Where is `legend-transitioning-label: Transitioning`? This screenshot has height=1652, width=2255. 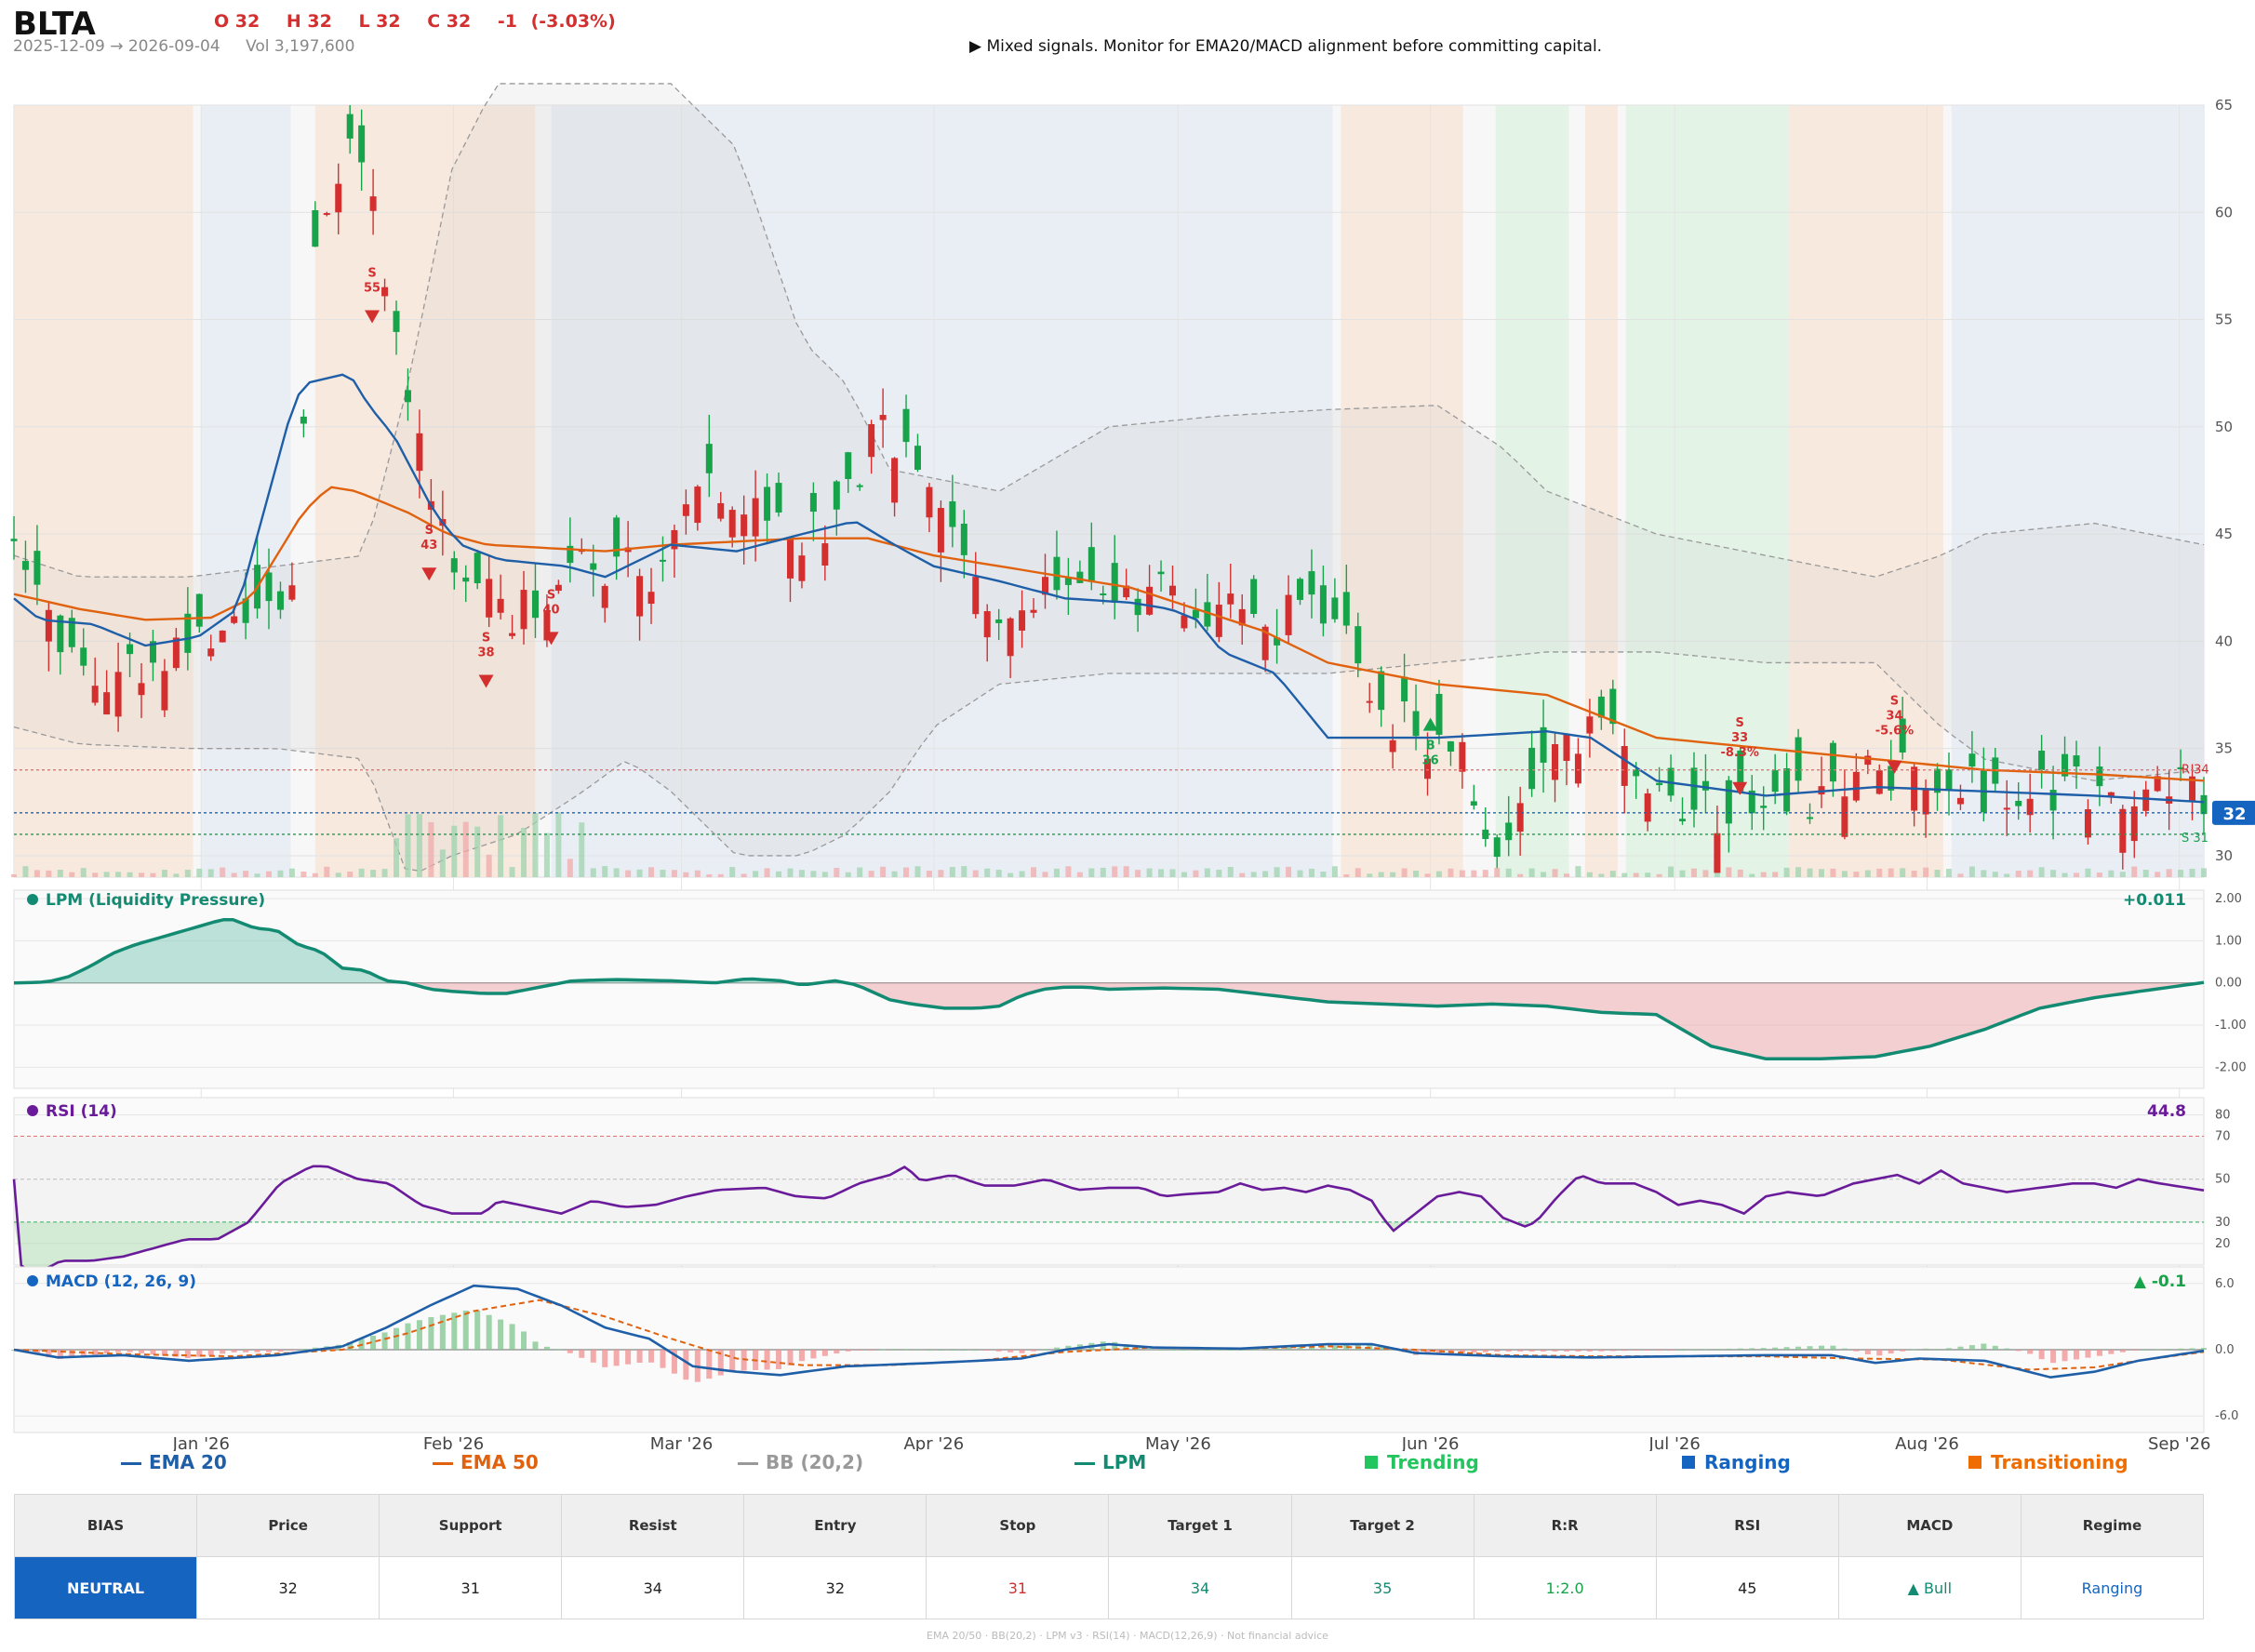
legend-transitioning-label: Transitioning is located at coordinates (2059, 1462).